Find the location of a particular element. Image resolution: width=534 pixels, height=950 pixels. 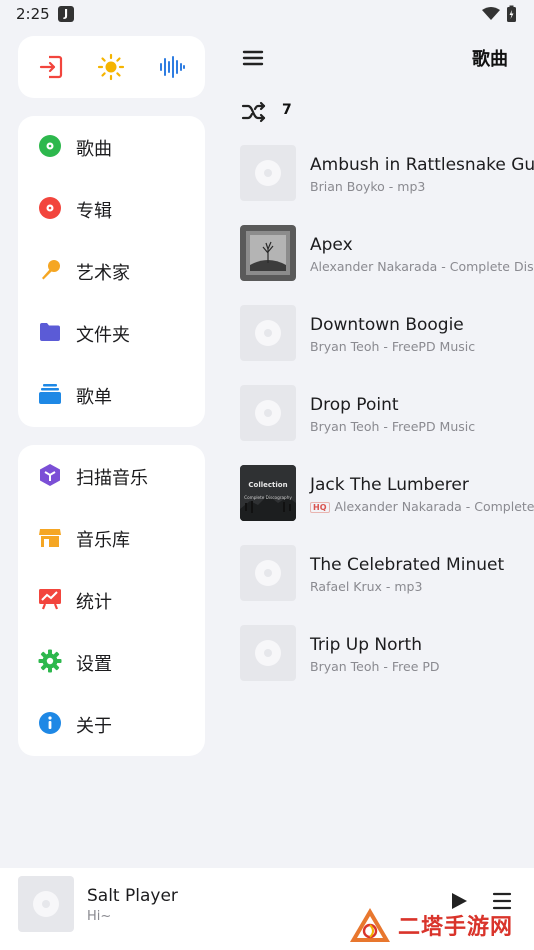

info-icon is located at coordinates (50, 723).